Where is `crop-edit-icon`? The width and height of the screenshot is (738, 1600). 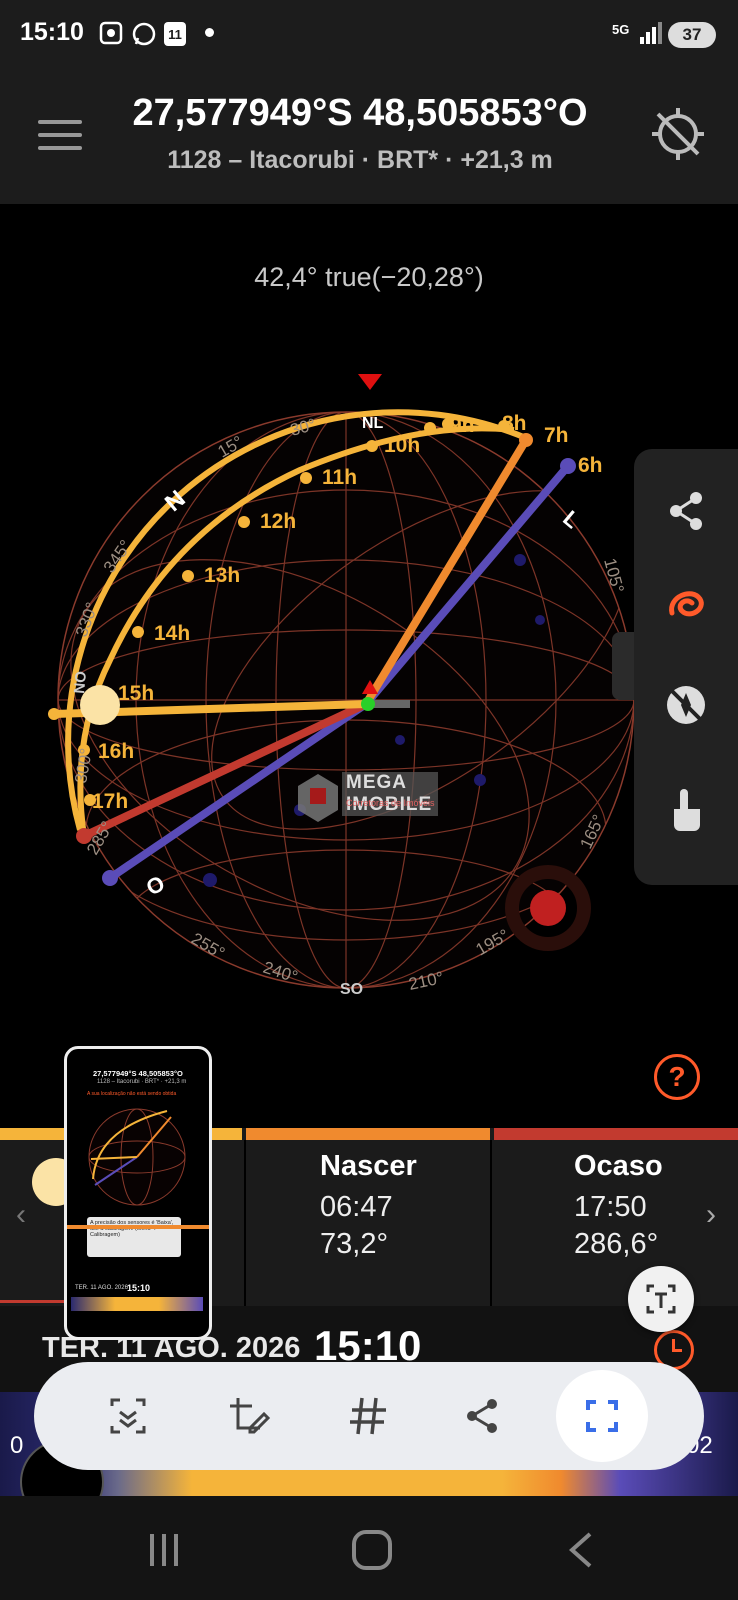 crop-edit-icon is located at coordinates (248, 1416).